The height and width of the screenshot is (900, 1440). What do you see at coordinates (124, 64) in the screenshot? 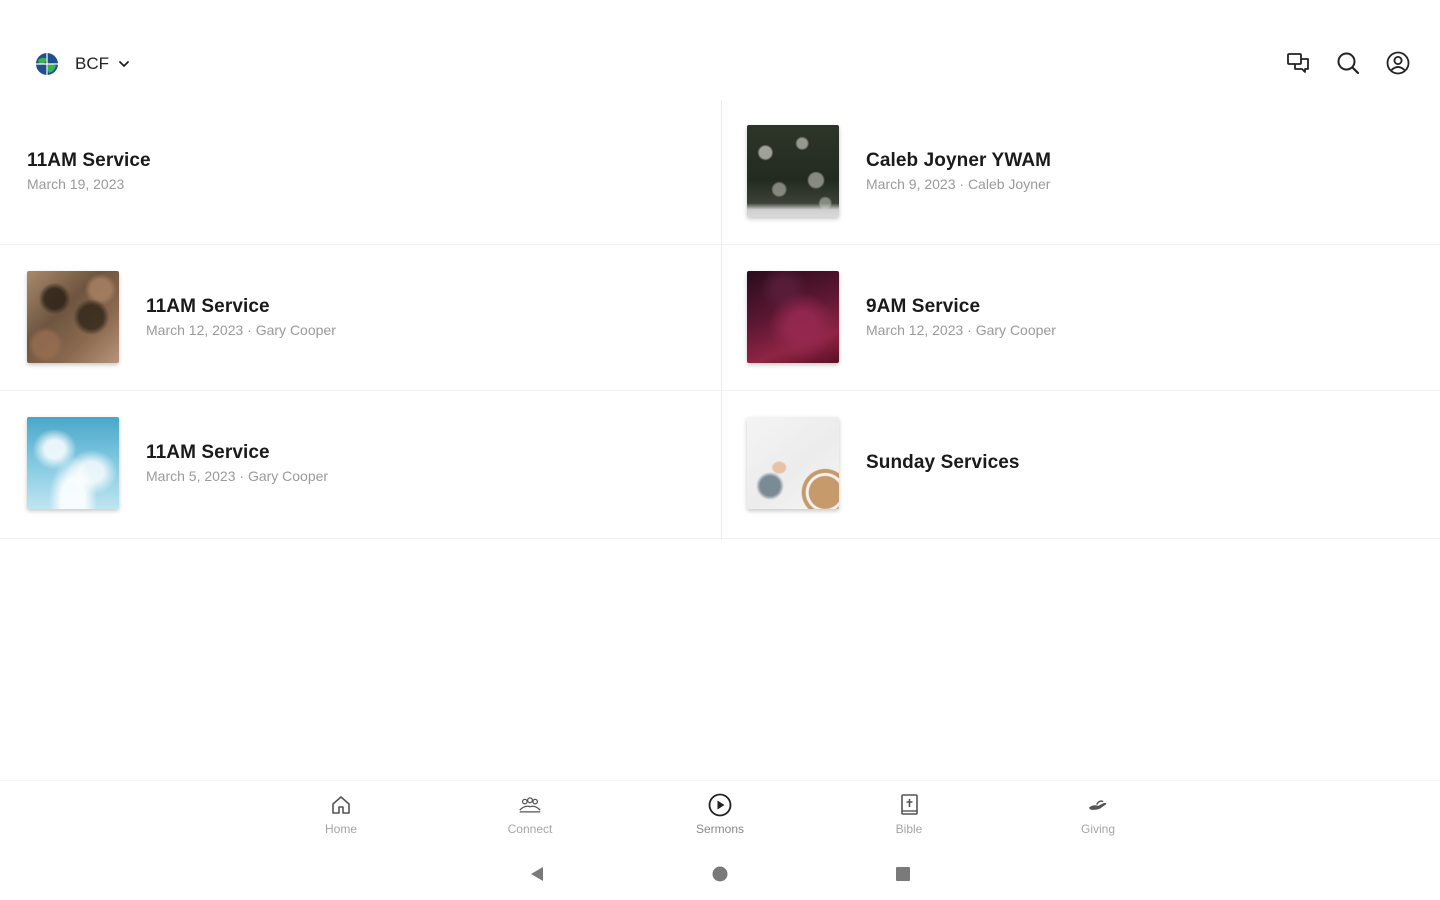
I see `chevron-down-icon` at bounding box center [124, 64].